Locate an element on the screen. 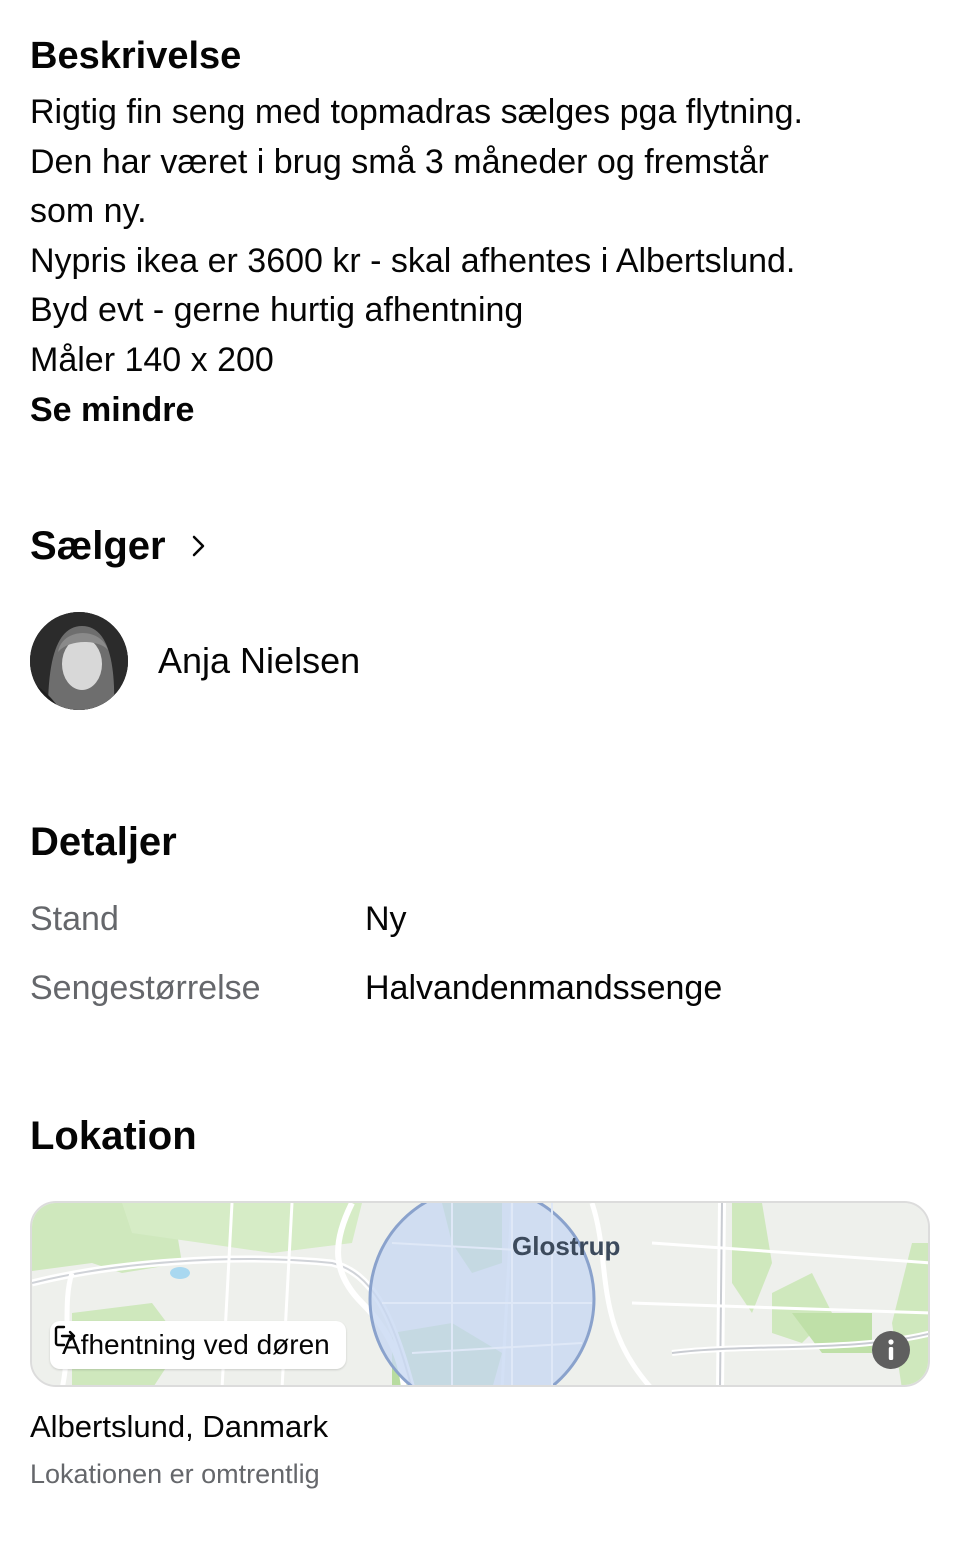 The width and height of the screenshot is (960, 1566). detail-row-bed-size: Sengestørrelse Halvandenmandssenge is located at coordinates (376, 988).